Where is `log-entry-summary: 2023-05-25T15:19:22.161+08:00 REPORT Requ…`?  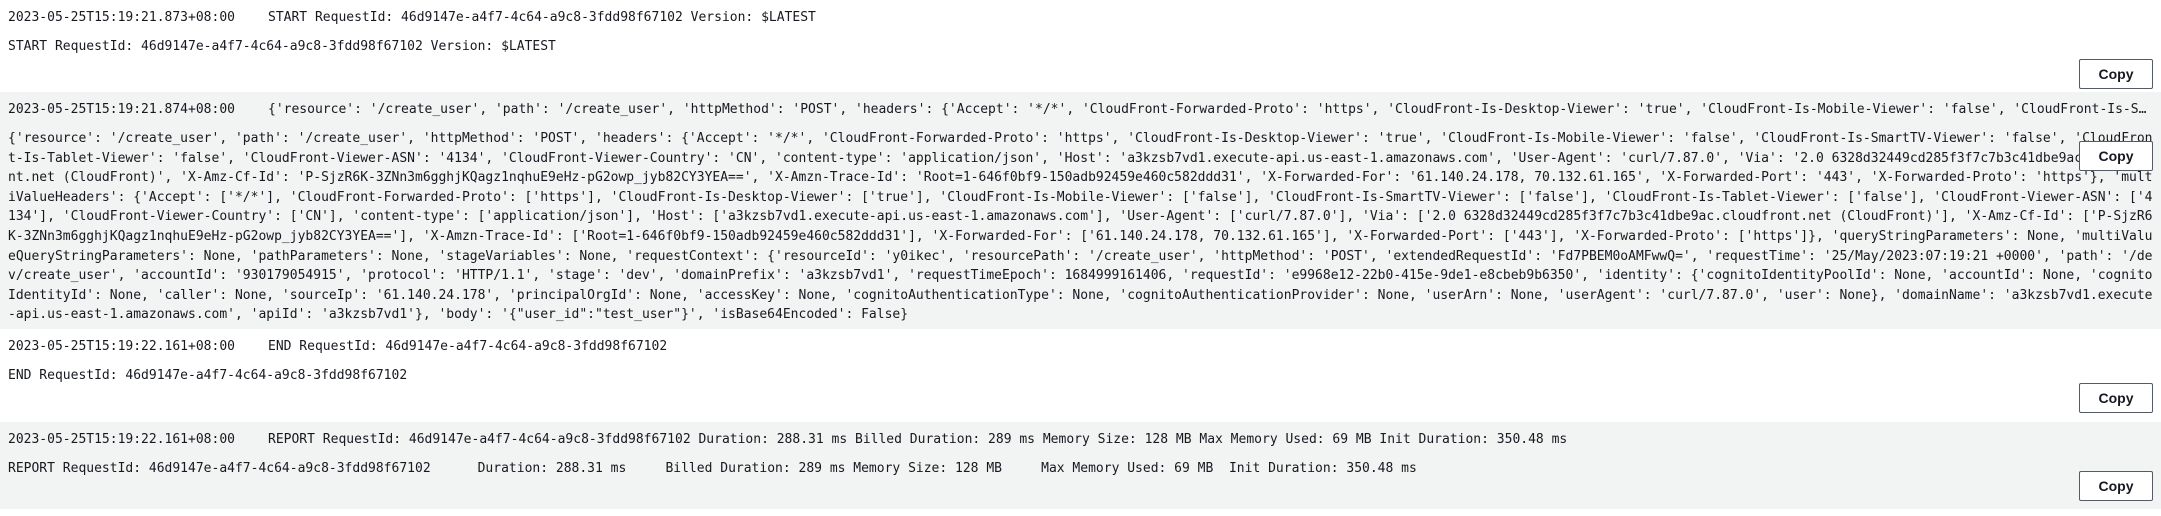
log-entry-summary: 2023-05-25T15:19:22.161+08:00 REPORT Requ… is located at coordinates (1080, 439).